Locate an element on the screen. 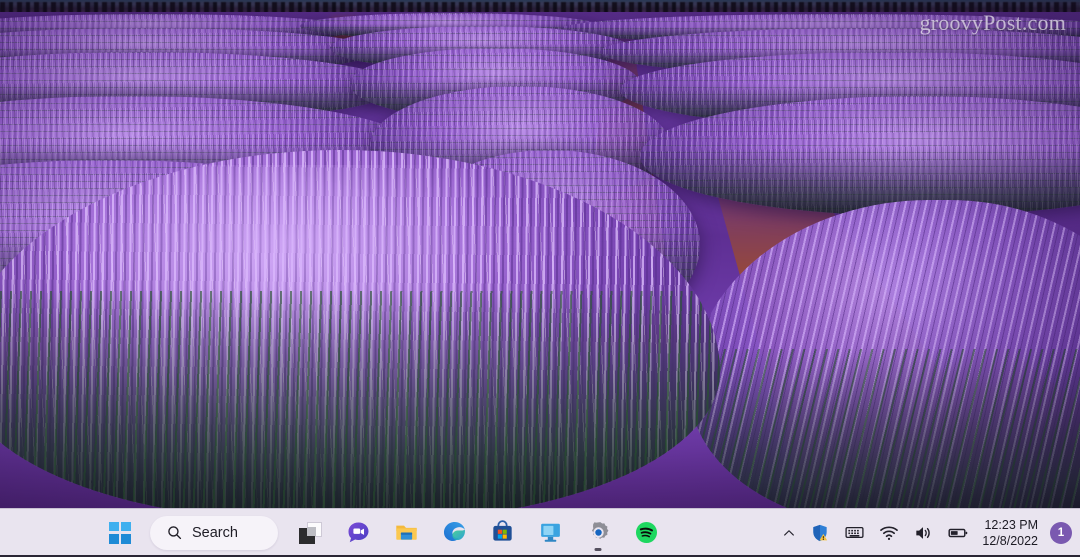 The width and height of the screenshot is (1080, 557). clock-time: 12:23 PM is located at coordinates (1011, 524).